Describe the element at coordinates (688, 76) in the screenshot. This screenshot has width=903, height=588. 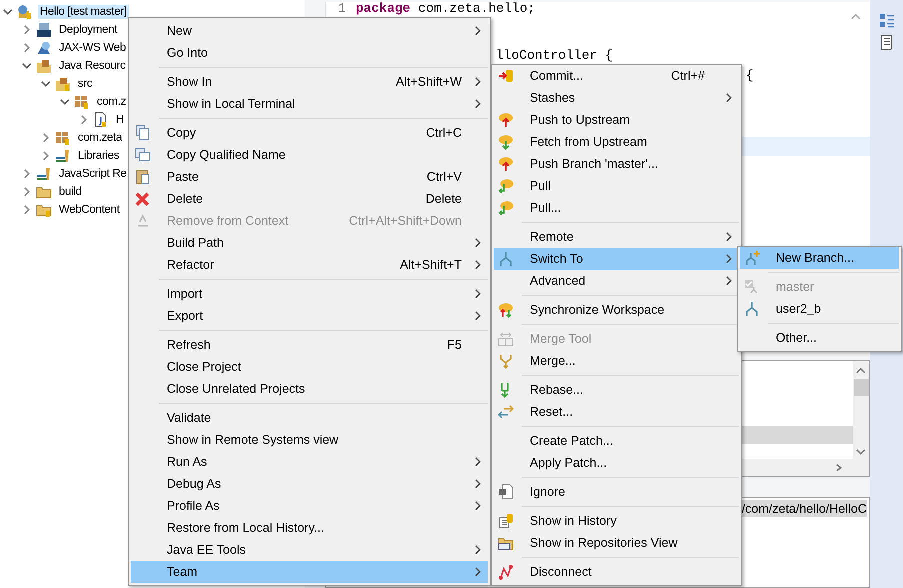
I see `shortcut-text: Ctrl+#` at that location.